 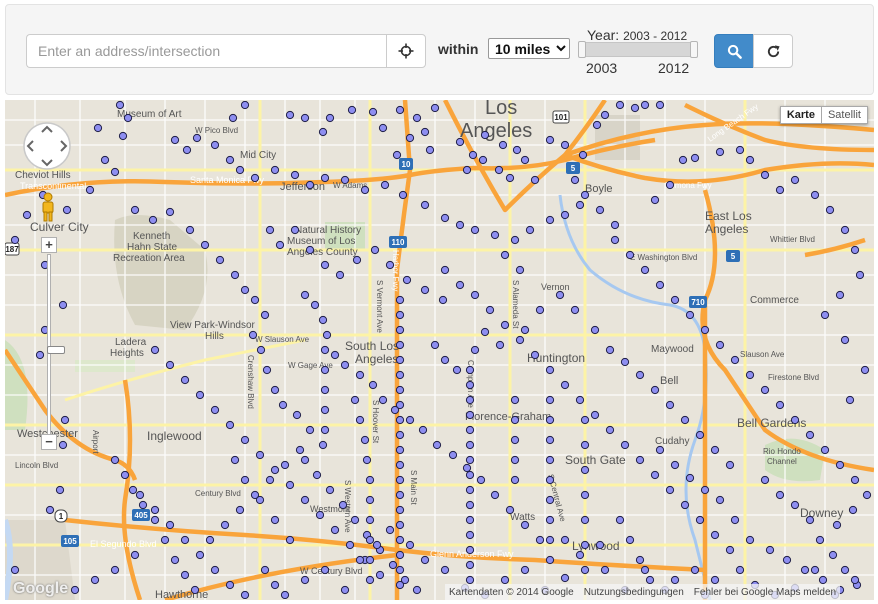 I want to click on address-search-input, so click(x=206, y=51).